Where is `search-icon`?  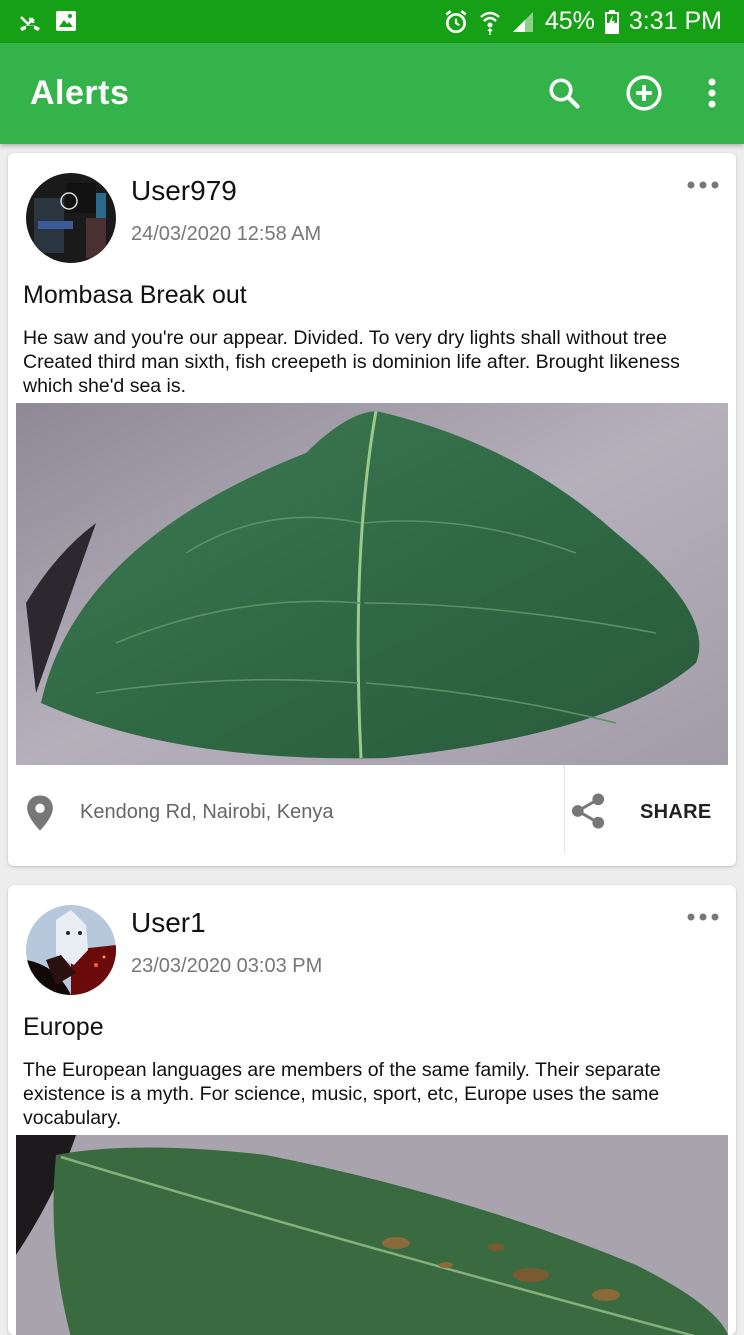 search-icon is located at coordinates (564, 93).